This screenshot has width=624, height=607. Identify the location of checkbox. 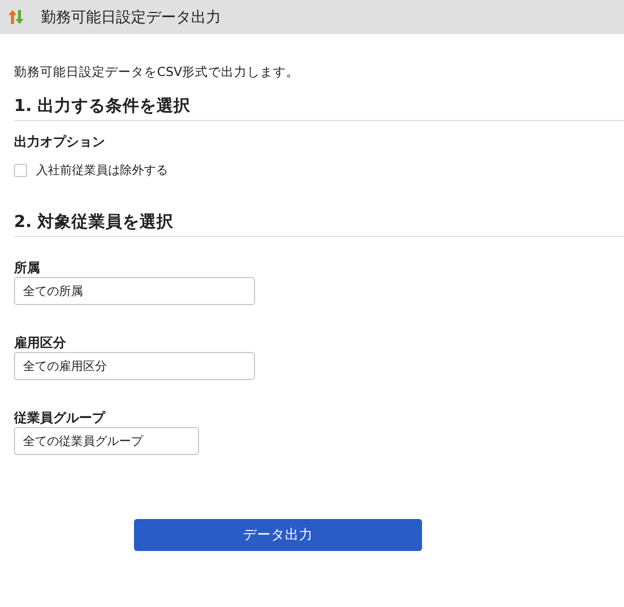
(20, 170).